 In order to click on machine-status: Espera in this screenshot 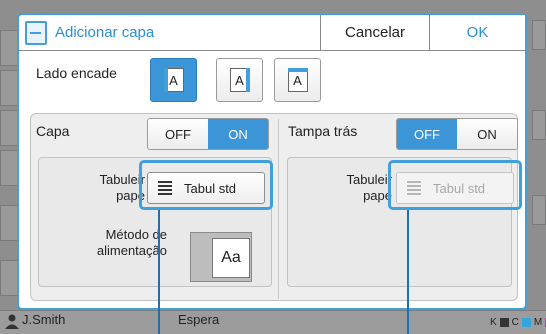, I will do `click(199, 319)`.